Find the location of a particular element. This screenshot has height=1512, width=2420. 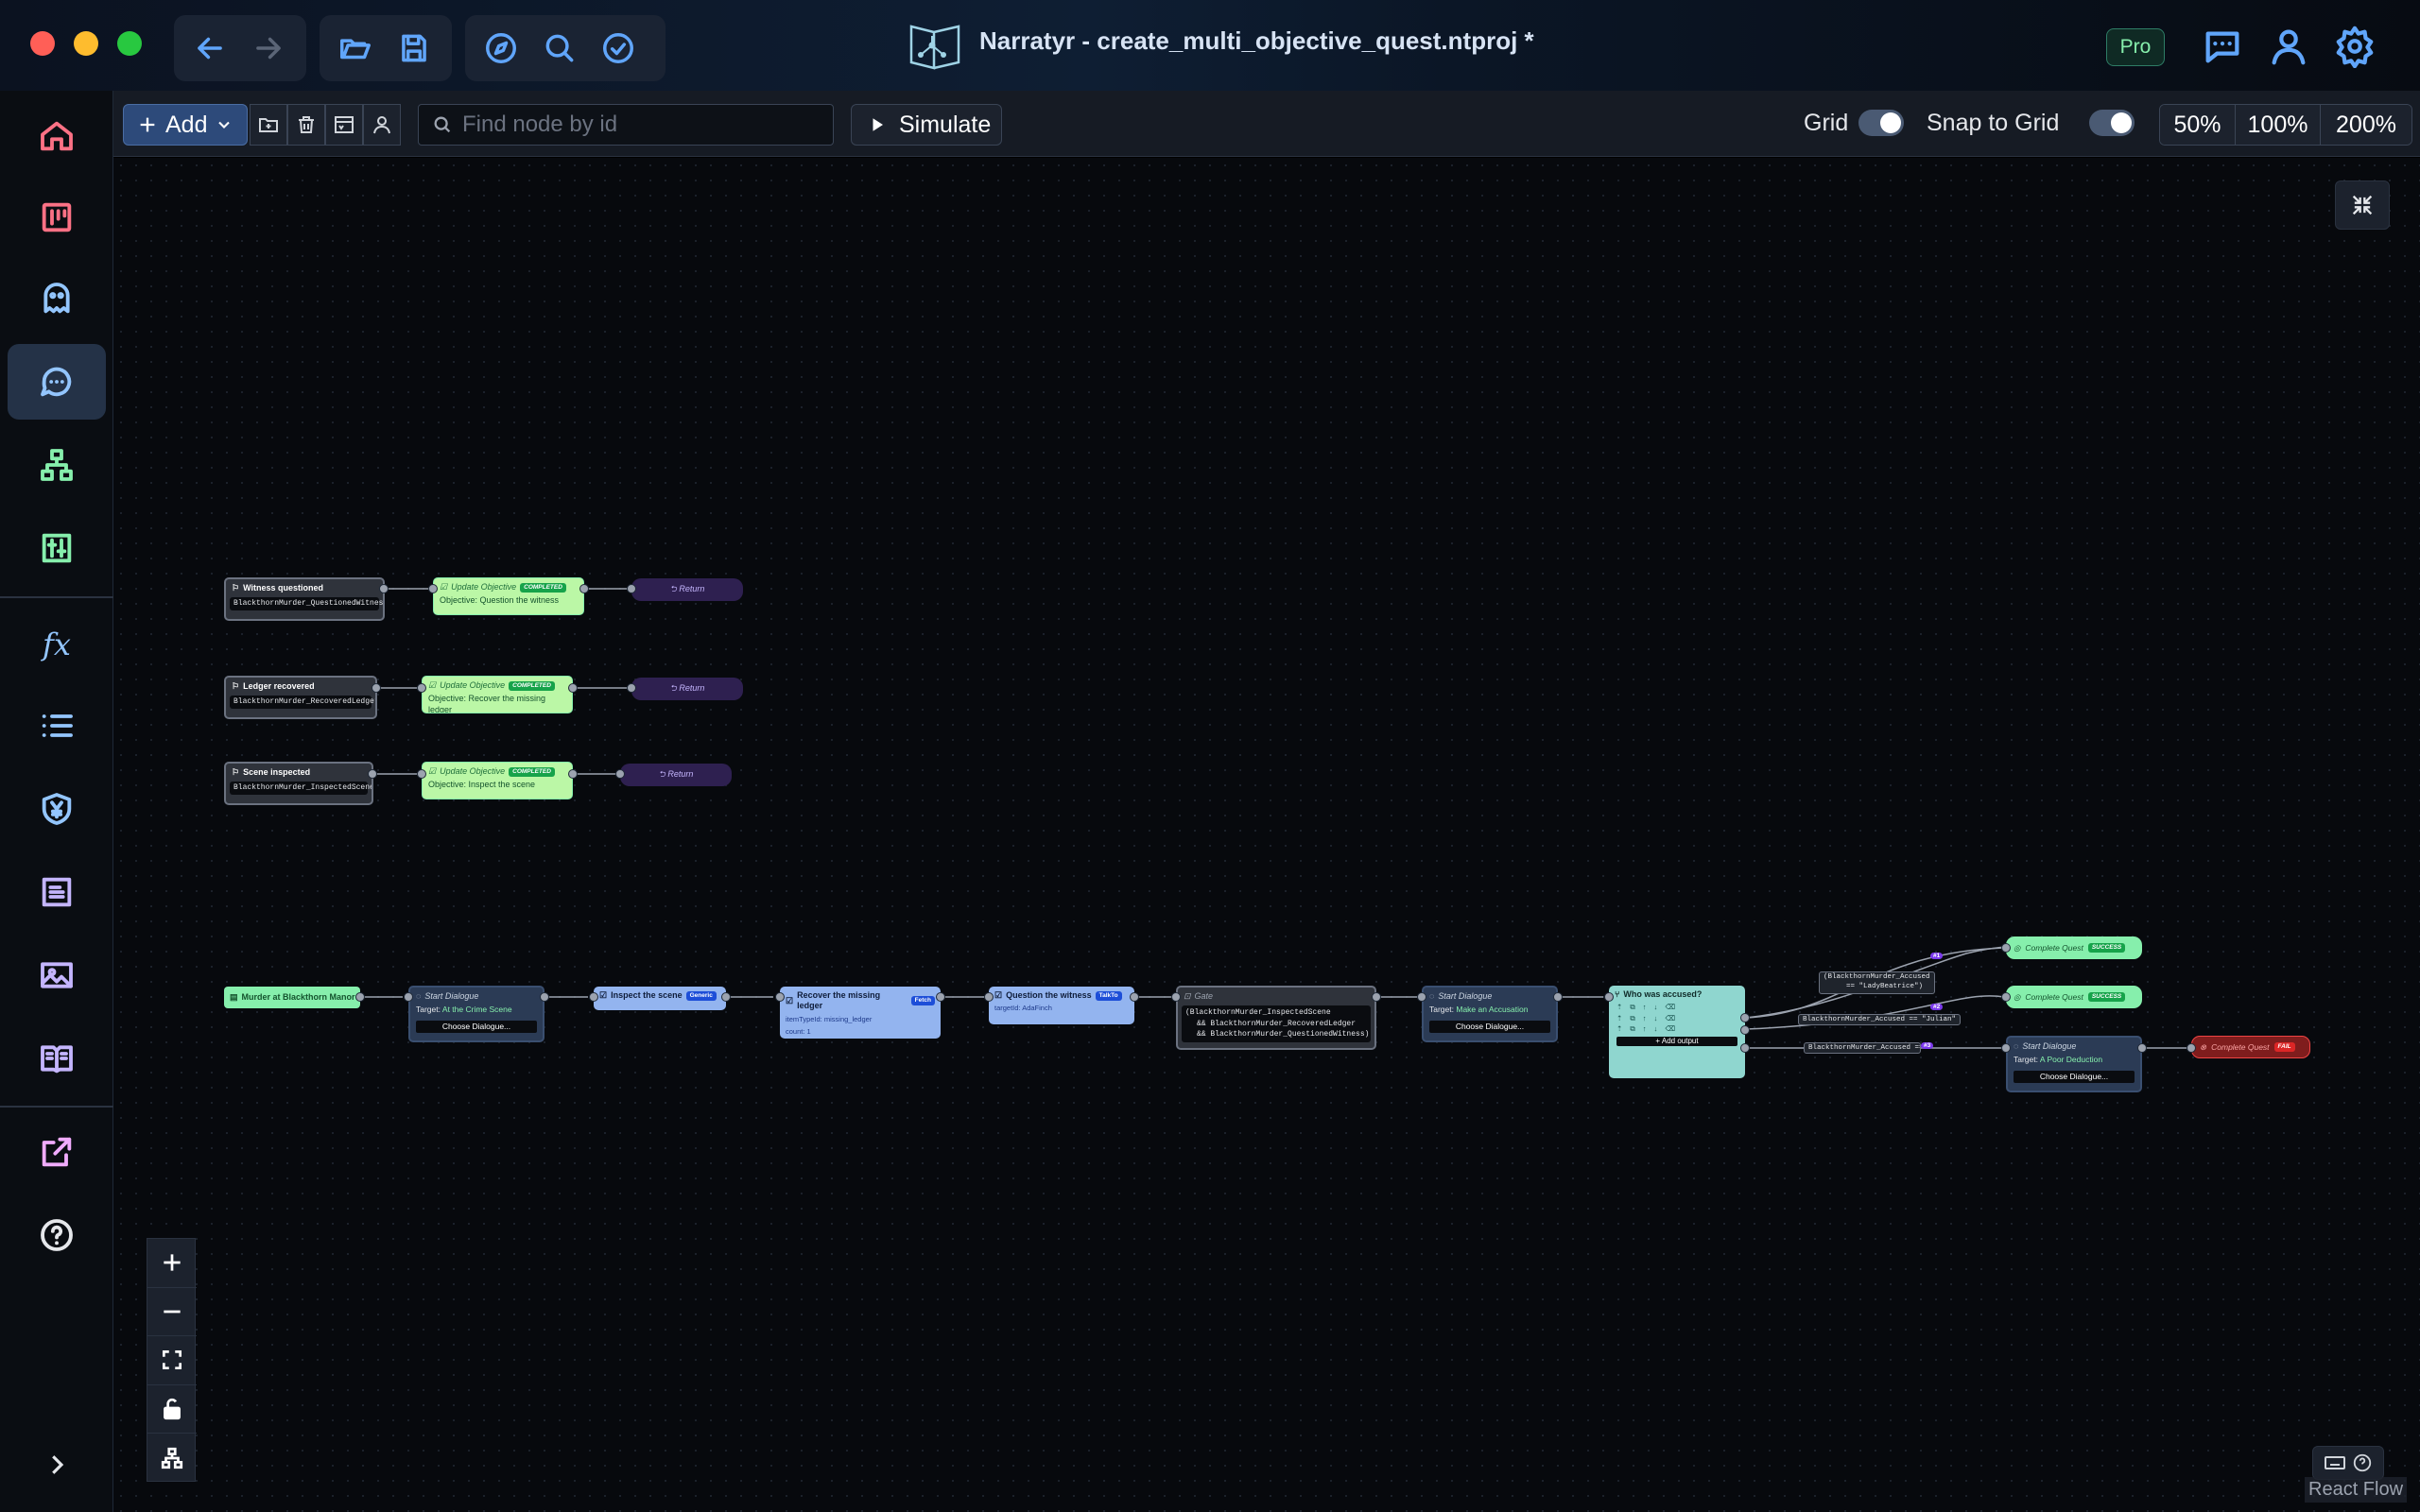

add-node-button: Add is located at coordinates (185, 125).